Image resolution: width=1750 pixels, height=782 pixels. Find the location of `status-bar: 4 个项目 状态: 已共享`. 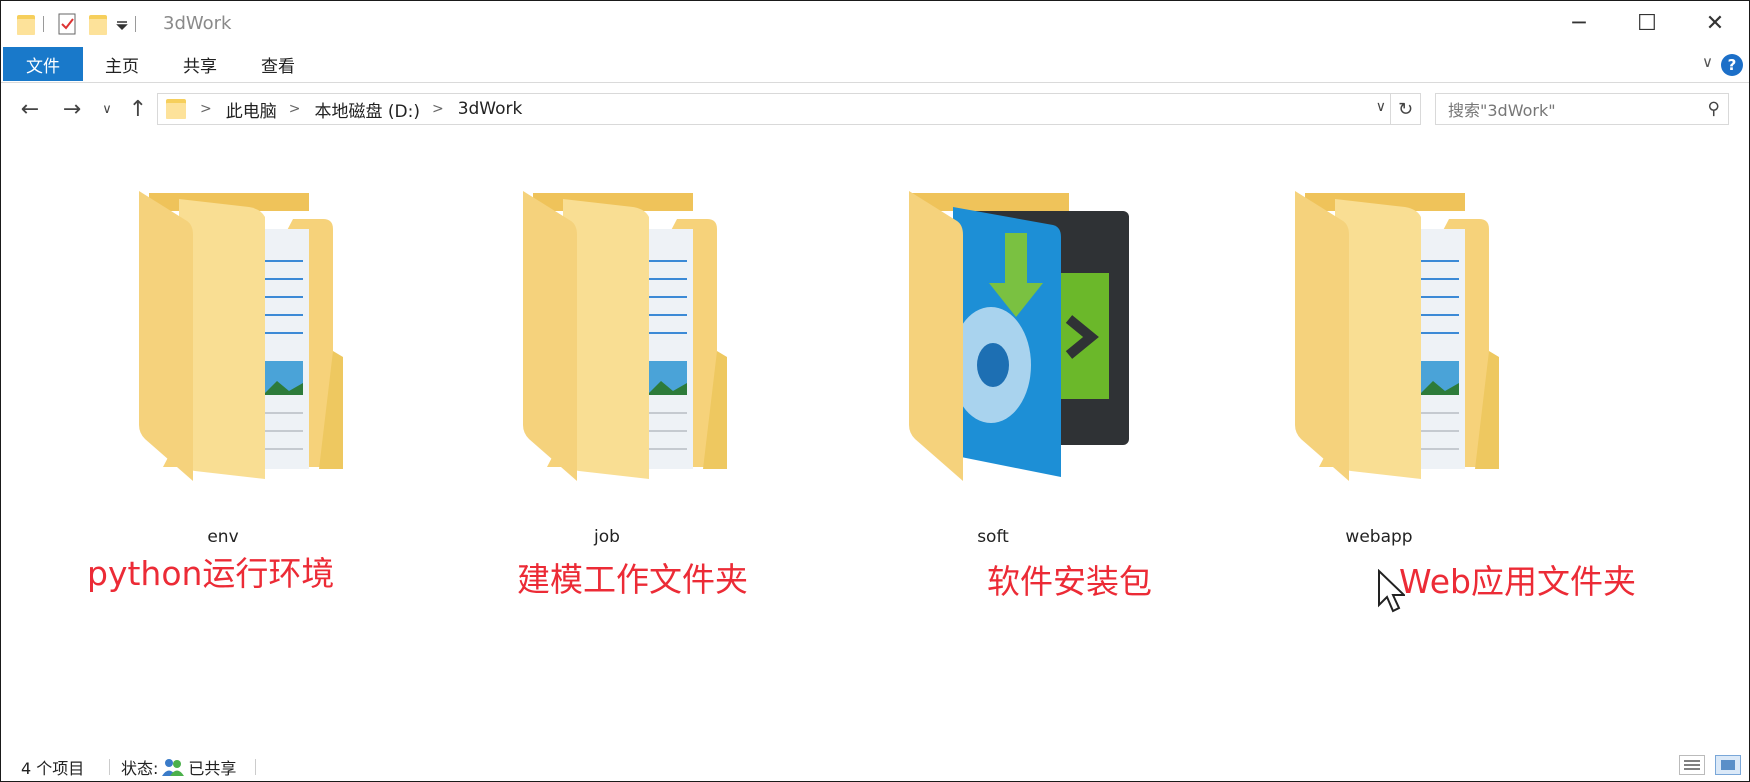

status-bar: 4 个项目 状态: 已共享 is located at coordinates (875, 766).